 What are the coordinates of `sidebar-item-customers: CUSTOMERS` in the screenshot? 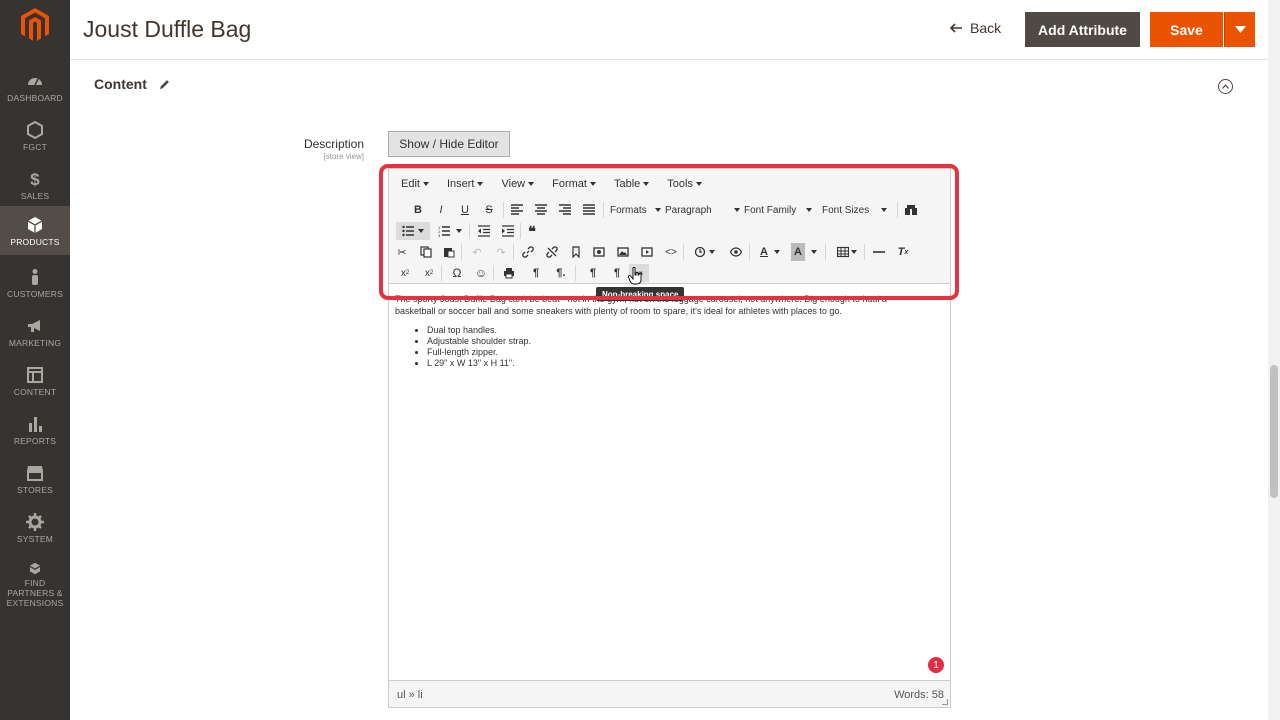 It's located at (35, 282).